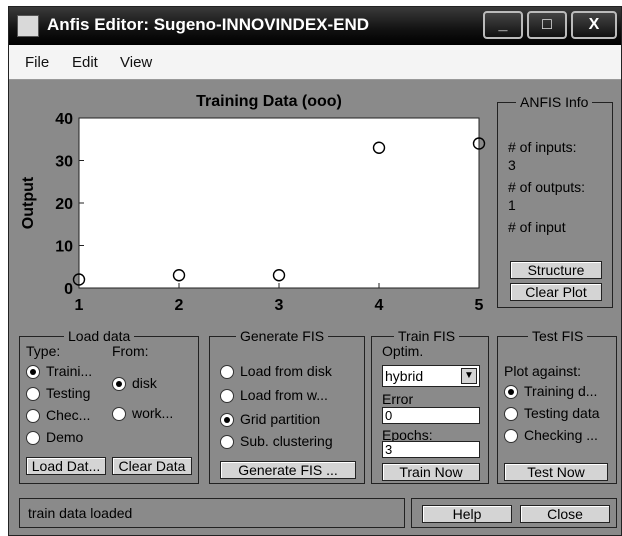  What do you see at coordinates (119, 384) in the screenshot?
I see `from-disk-radio` at bounding box center [119, 384].